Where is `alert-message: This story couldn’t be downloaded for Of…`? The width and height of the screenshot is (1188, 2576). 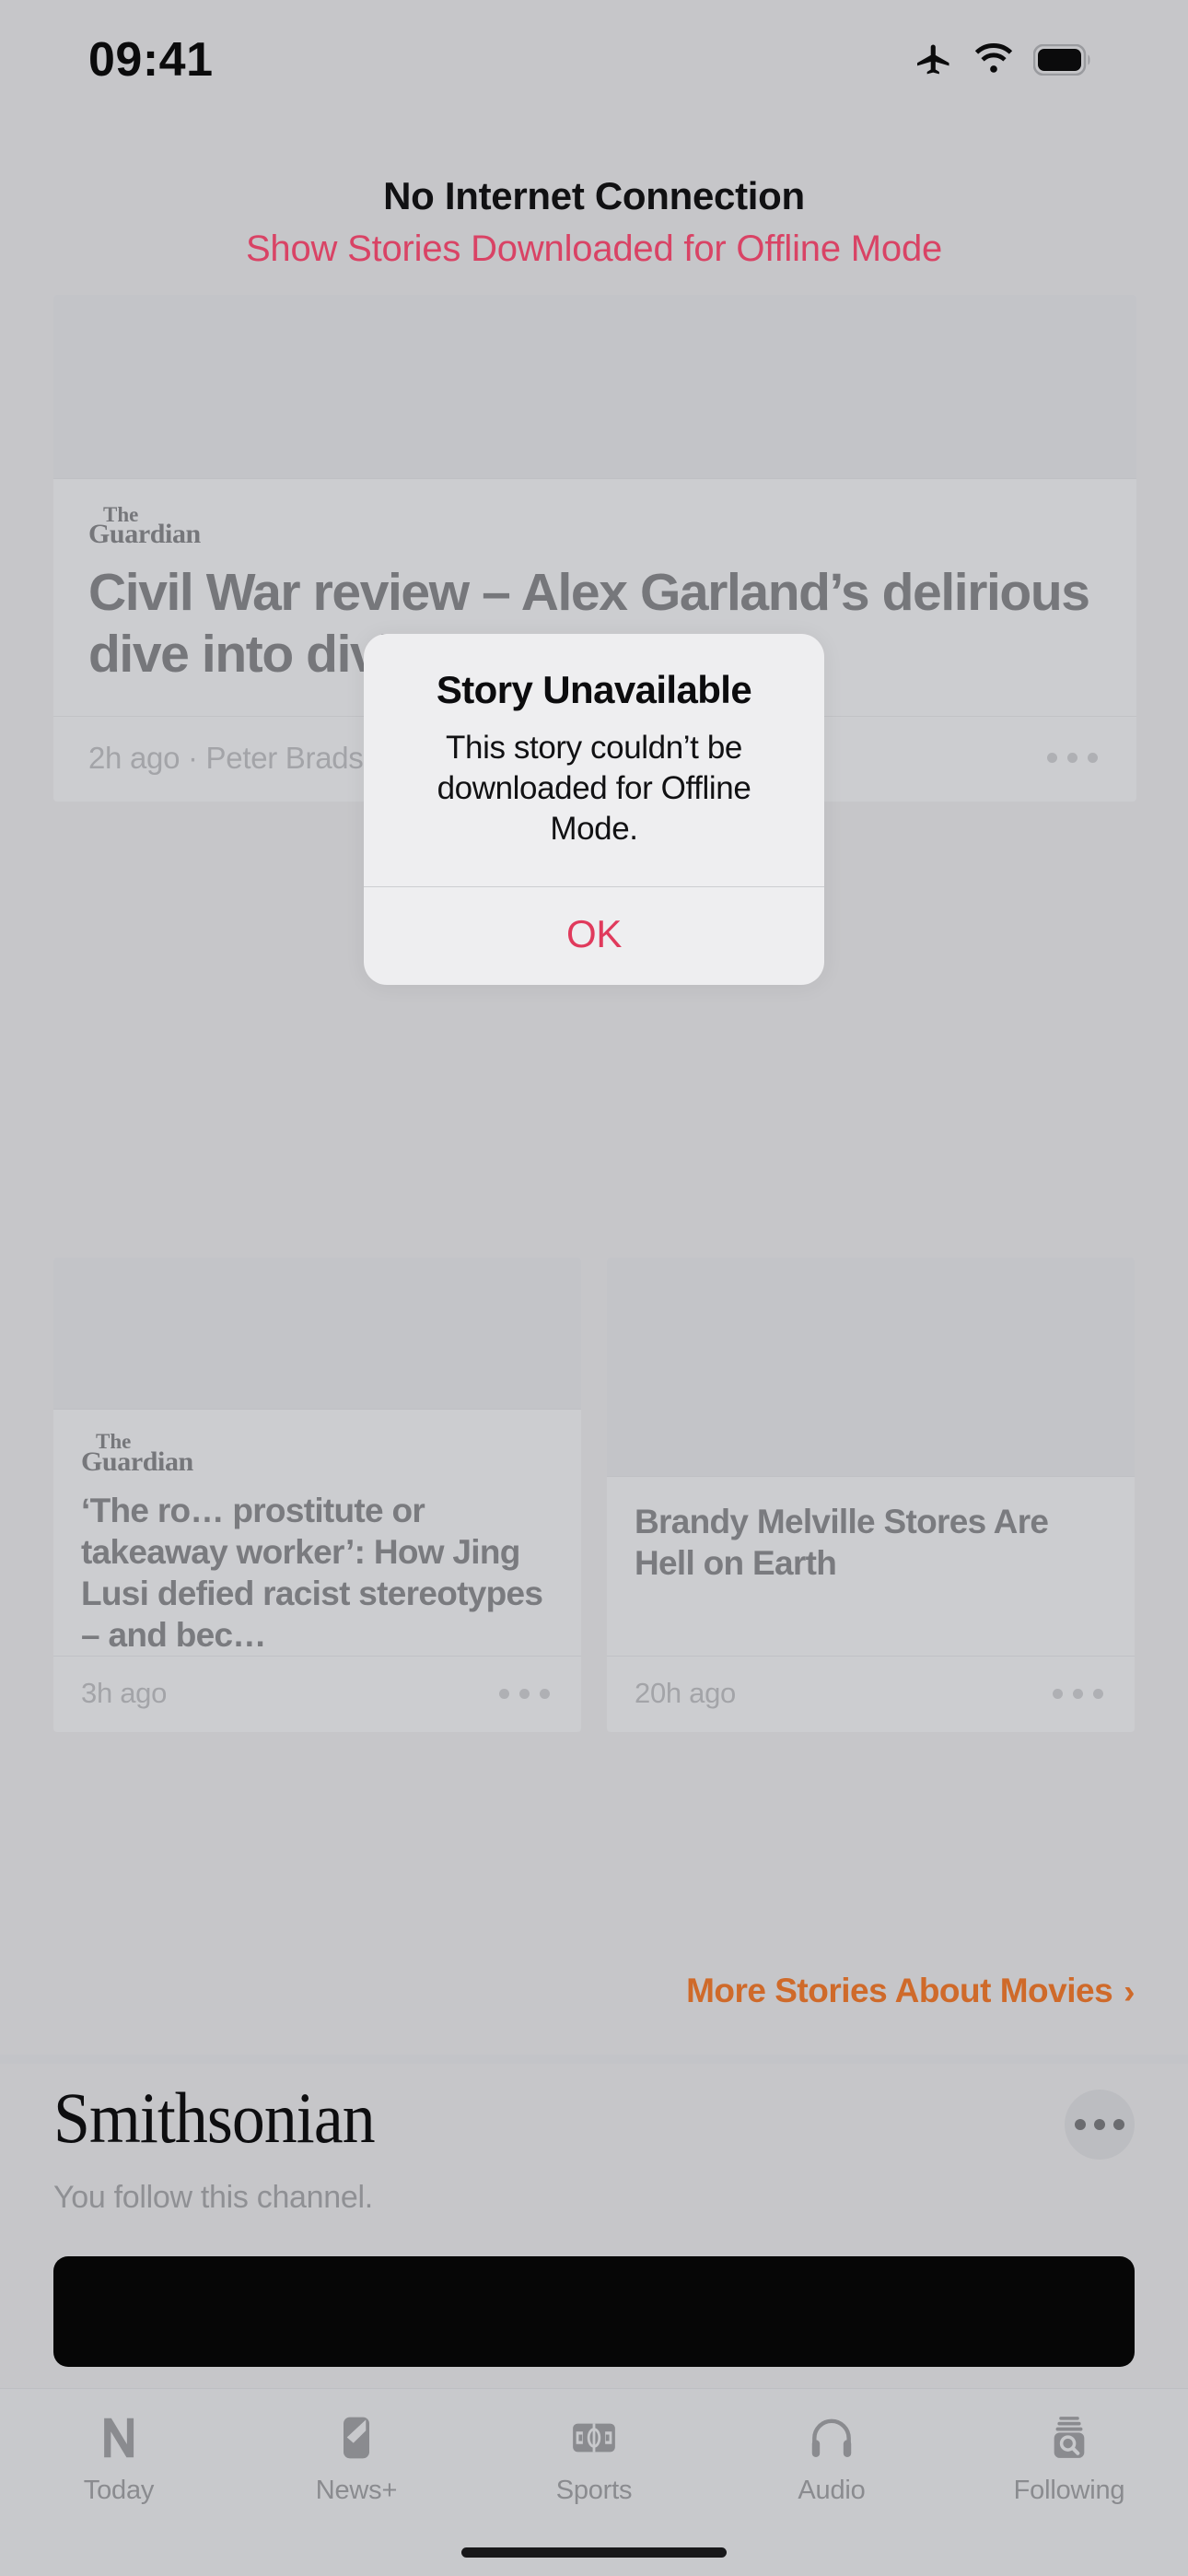 alert-message: This story couldn’t be downloaded for Of… is located at coordinates (594, 788).